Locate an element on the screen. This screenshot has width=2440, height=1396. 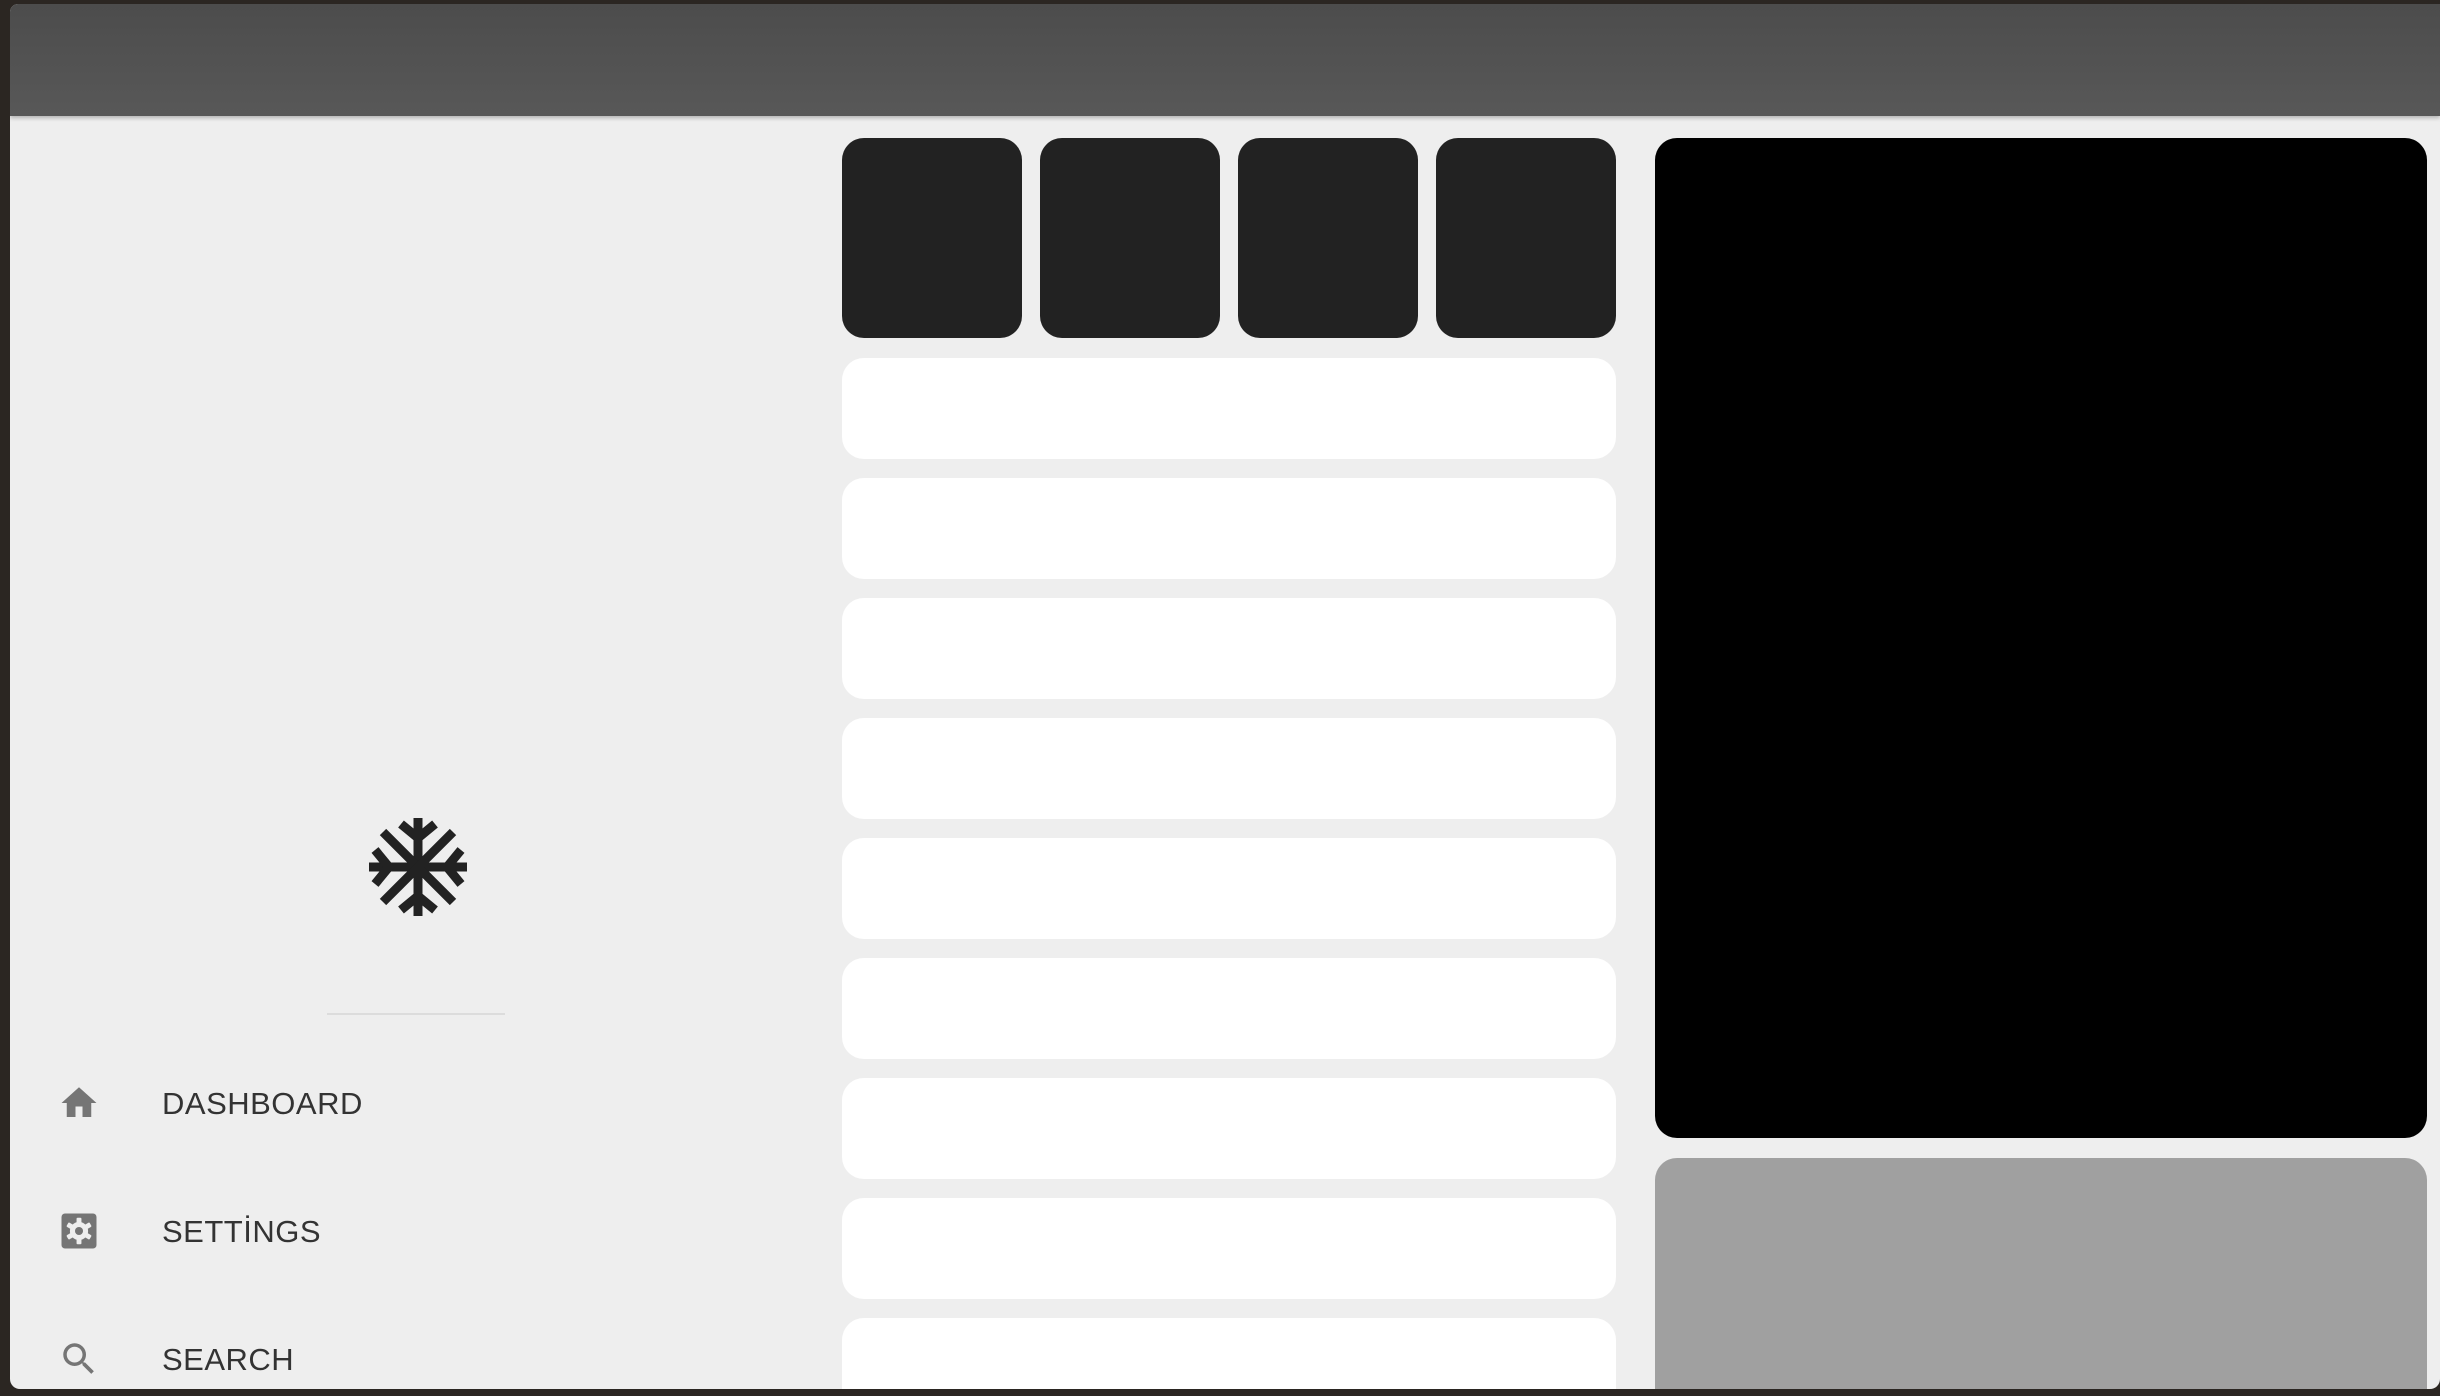
title-bar is located at coordinates (1225, 60).